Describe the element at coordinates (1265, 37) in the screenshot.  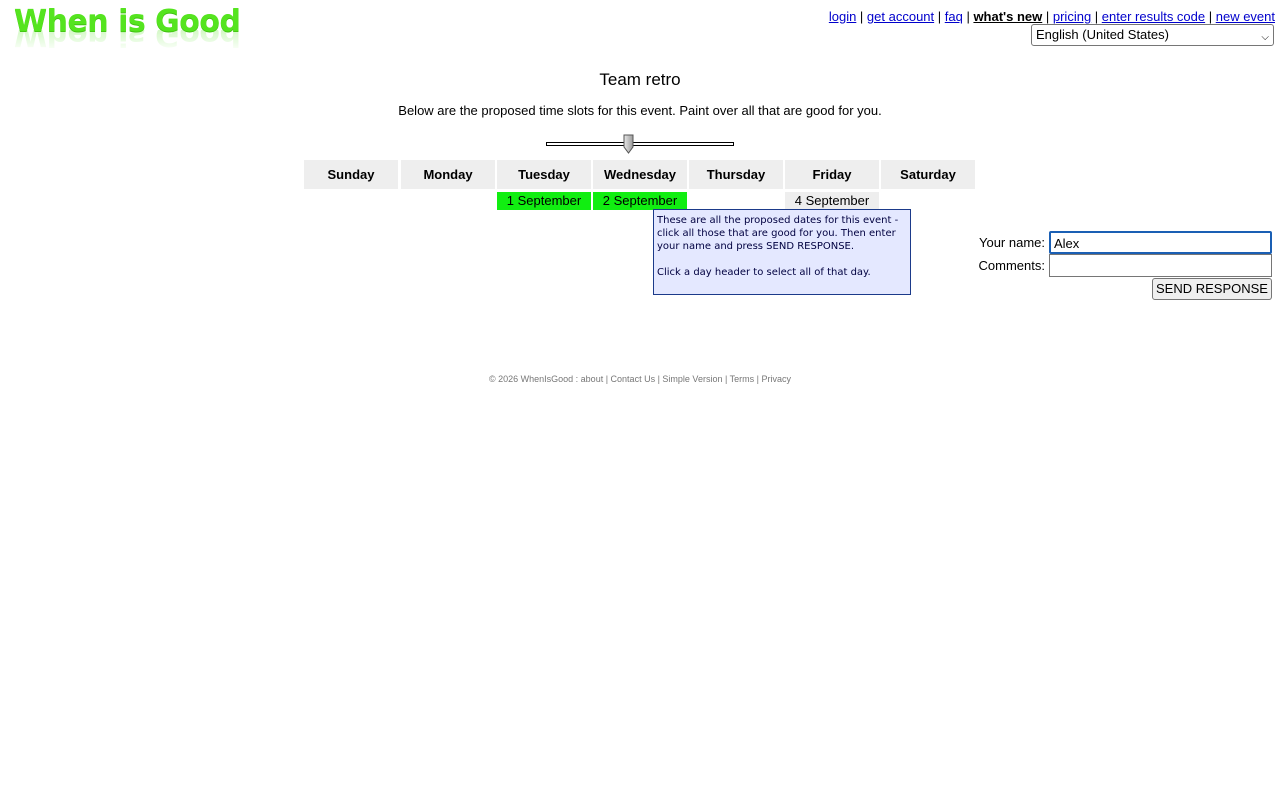
I see `chevron-down-icon: ⌵` at that location.